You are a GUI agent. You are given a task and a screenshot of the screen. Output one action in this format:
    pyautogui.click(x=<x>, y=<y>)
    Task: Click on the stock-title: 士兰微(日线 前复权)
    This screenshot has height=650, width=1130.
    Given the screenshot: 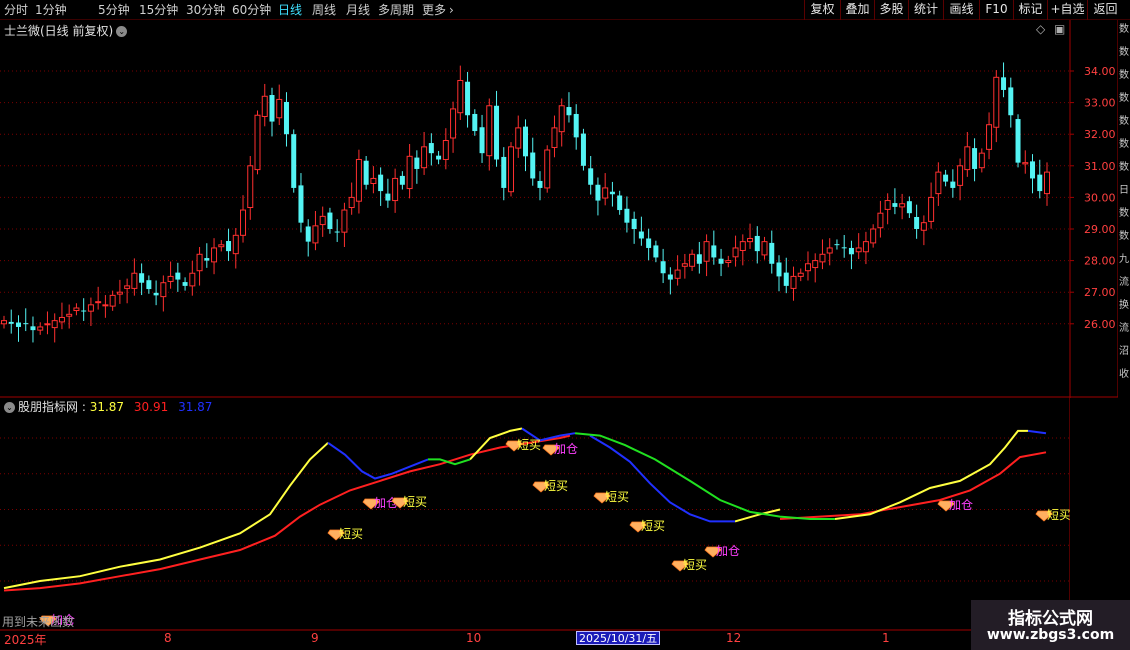 What is the action you would take?
    pyautogui.click(x=59, y=31)
    